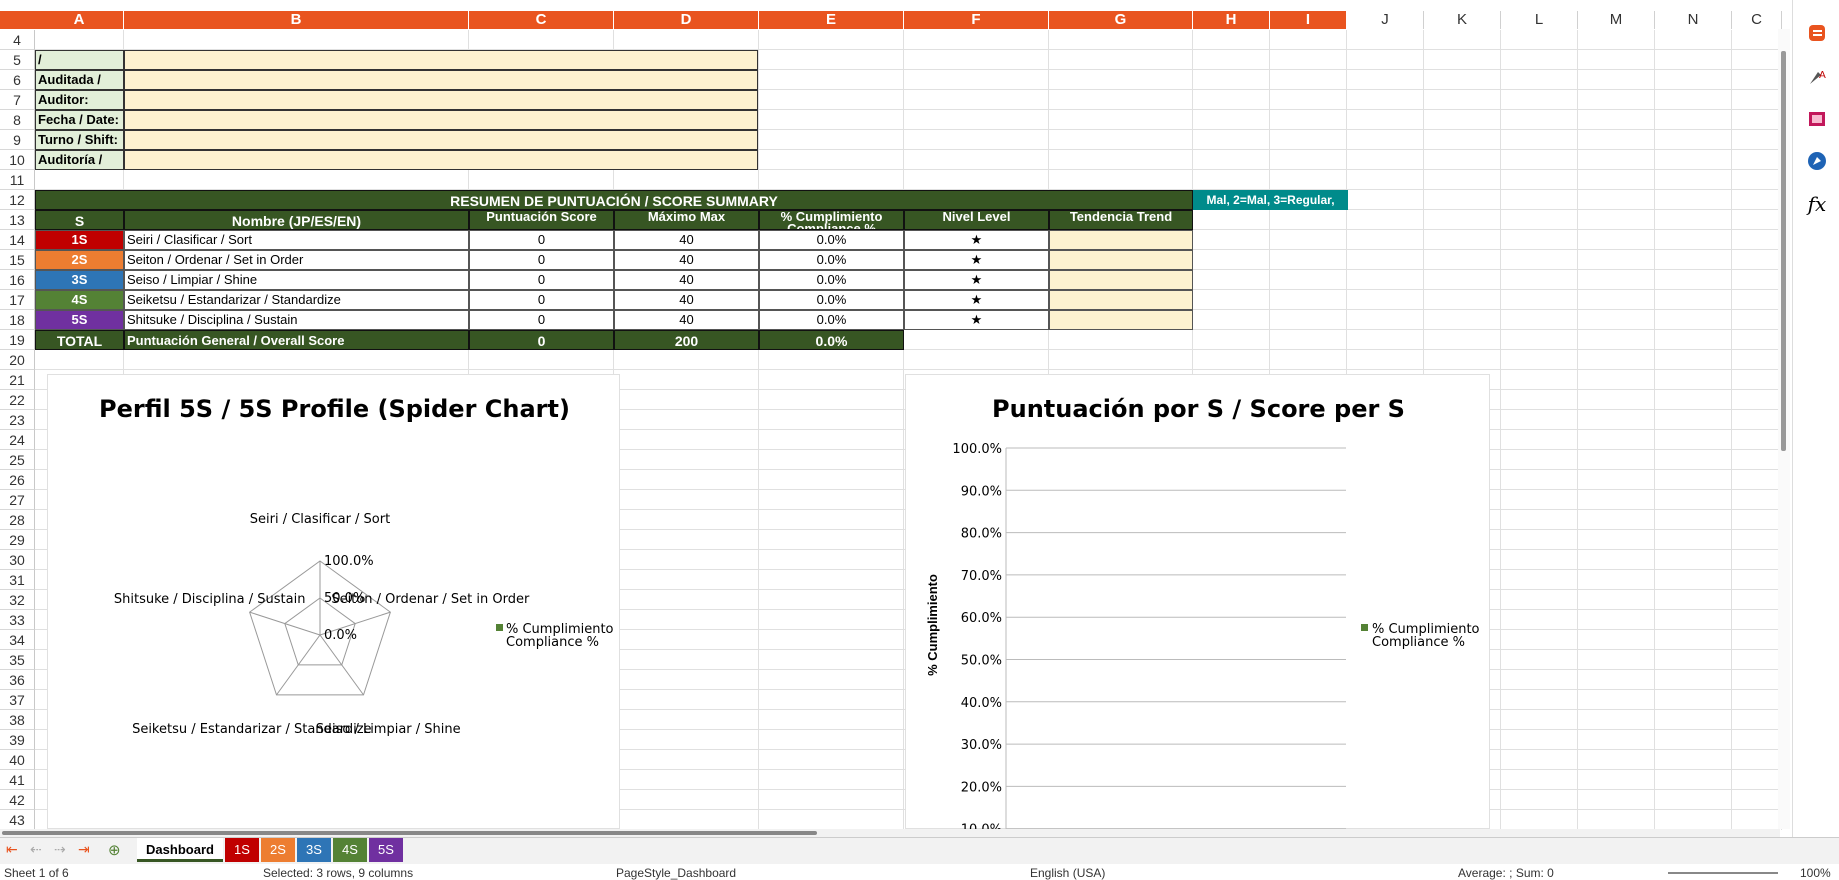 Image resolution: width=1839 pixels, height=880 pixels. Describe the element at coordinates (441, 160) in the screenshot. I see `field-input-r10` at that location.